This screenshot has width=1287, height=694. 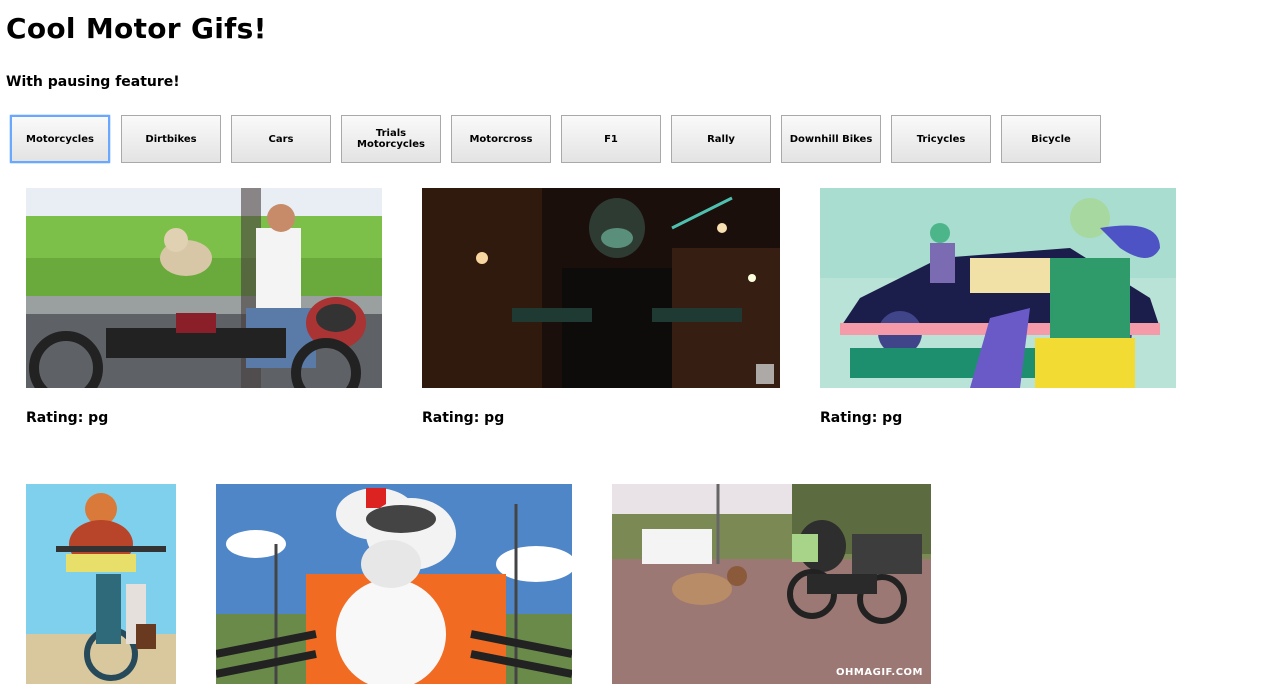 I want to click on category-button-trials-motorcycles: Trials Motorcycles, so click(x=391, y=139).